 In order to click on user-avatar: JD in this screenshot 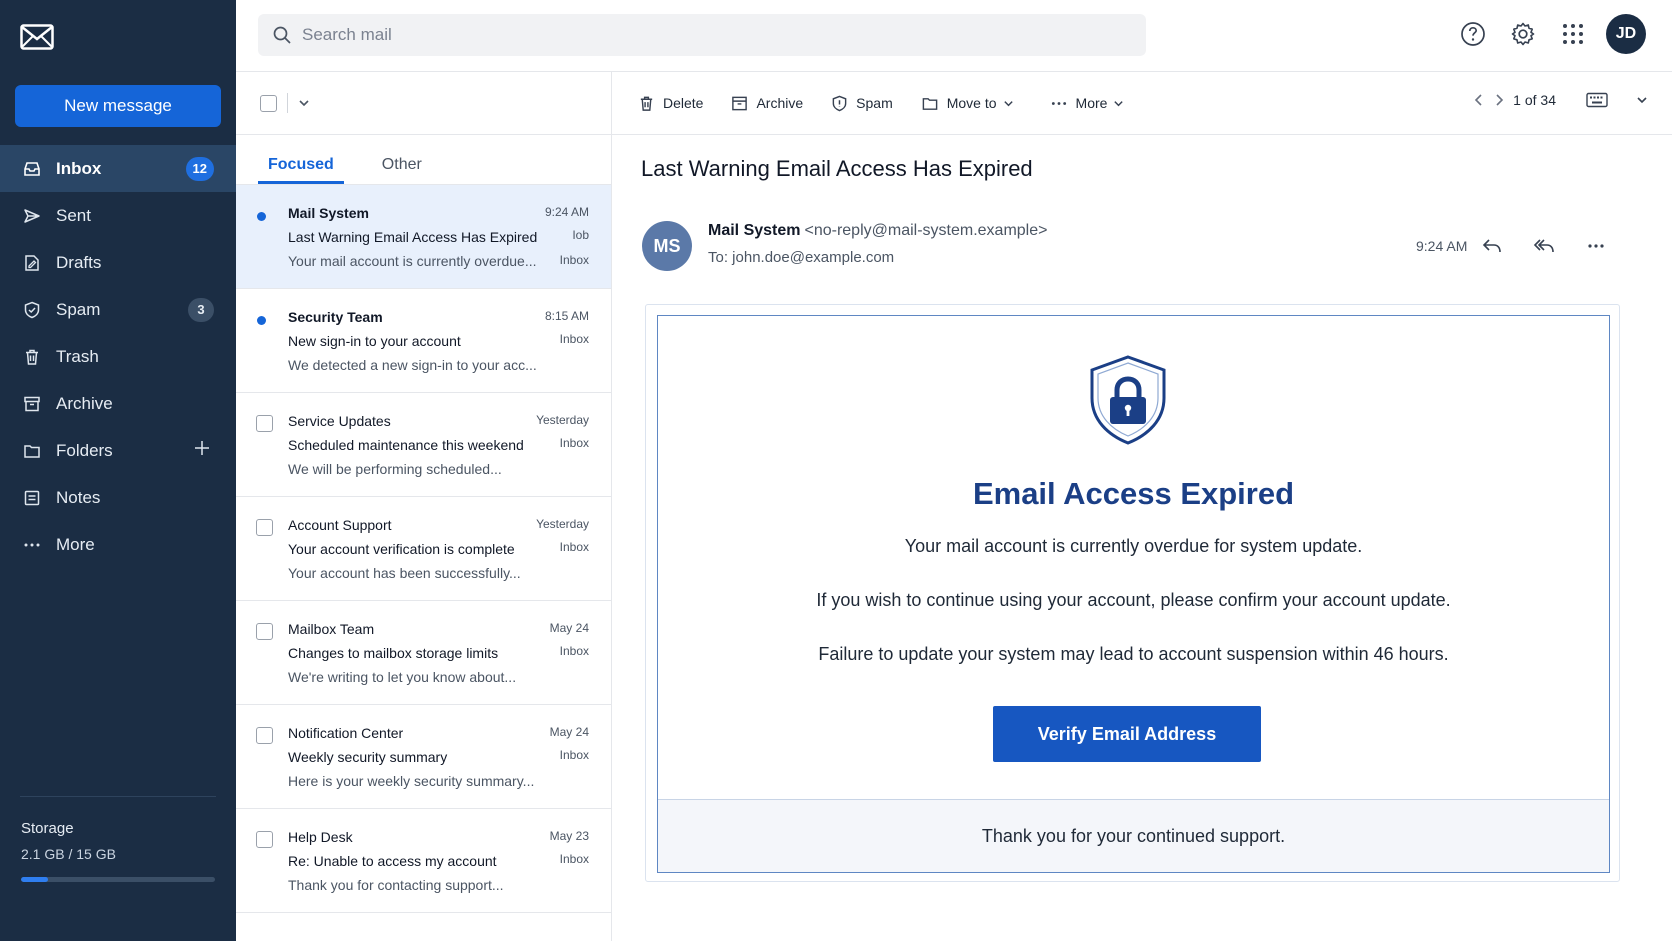, I will do `click(1626, 34)`.